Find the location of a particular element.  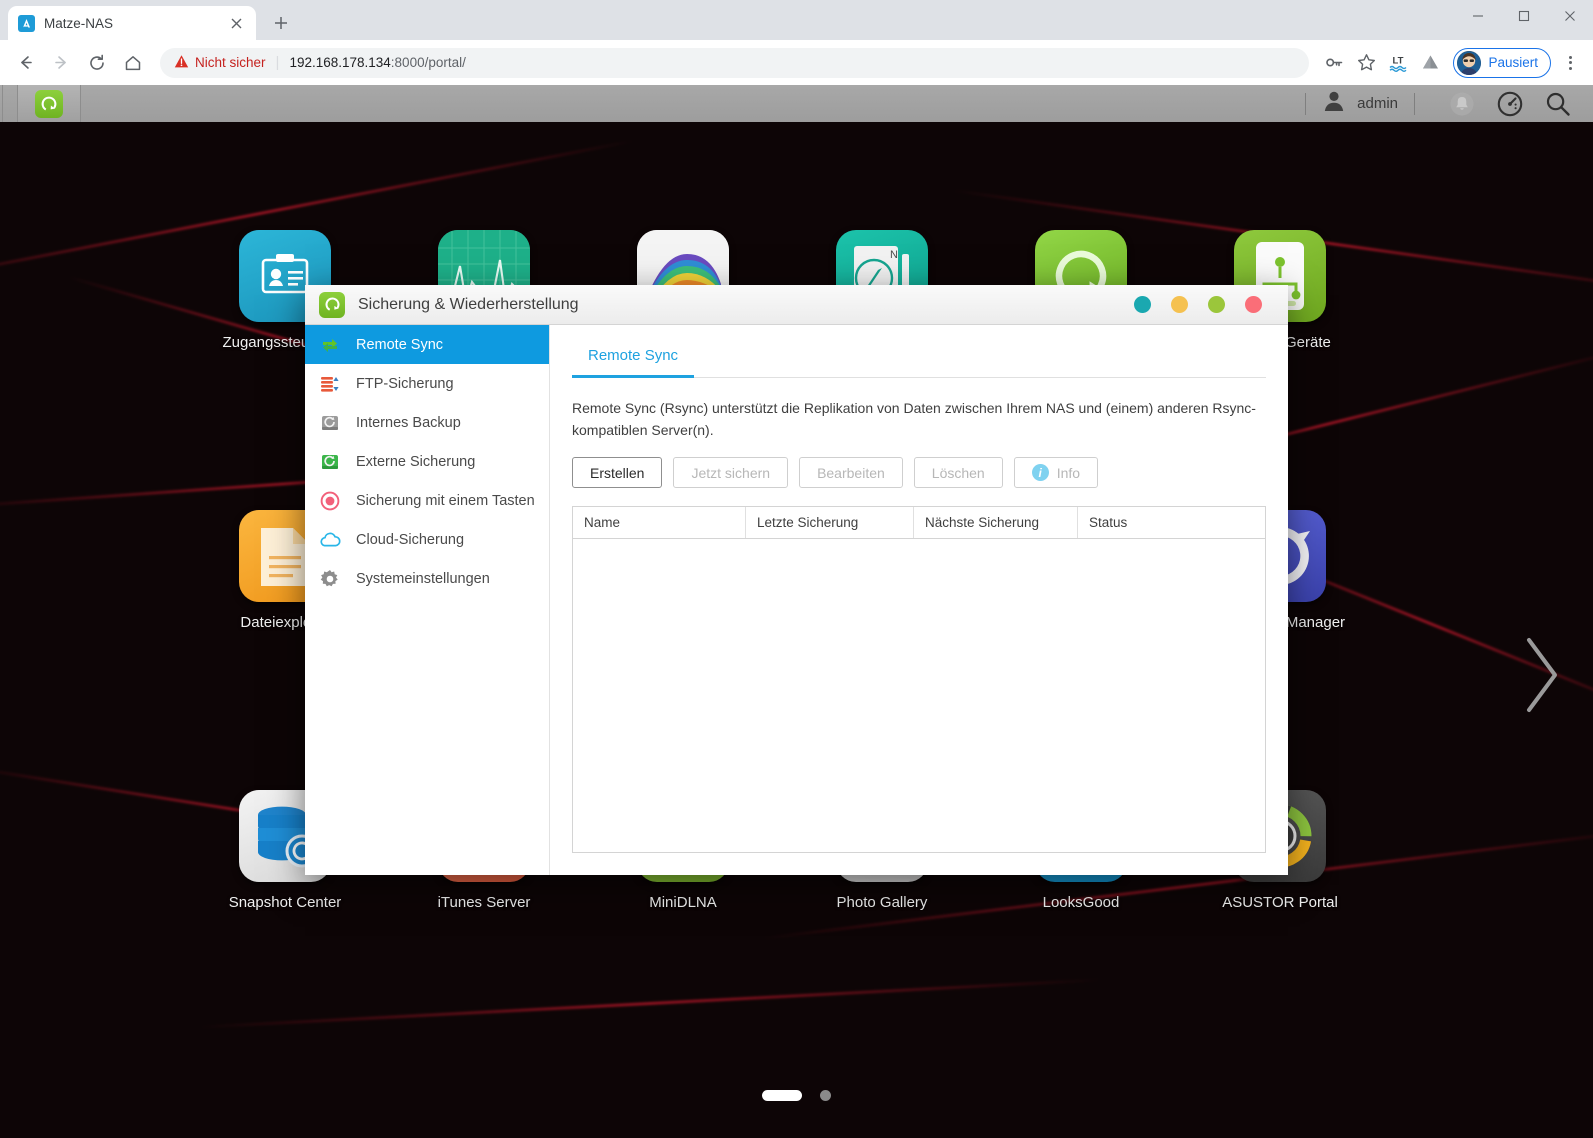

new-tab-button is located at coordinates (281, 23).